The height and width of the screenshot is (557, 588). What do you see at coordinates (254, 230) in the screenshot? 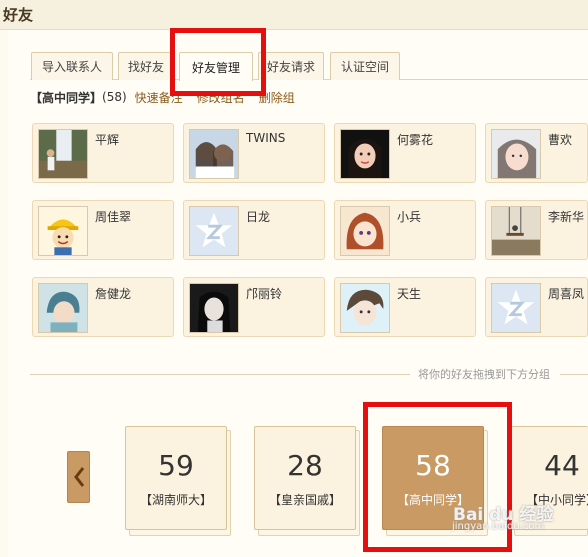
I see `friend-card: 日龙` at bounding box center [254, 230].